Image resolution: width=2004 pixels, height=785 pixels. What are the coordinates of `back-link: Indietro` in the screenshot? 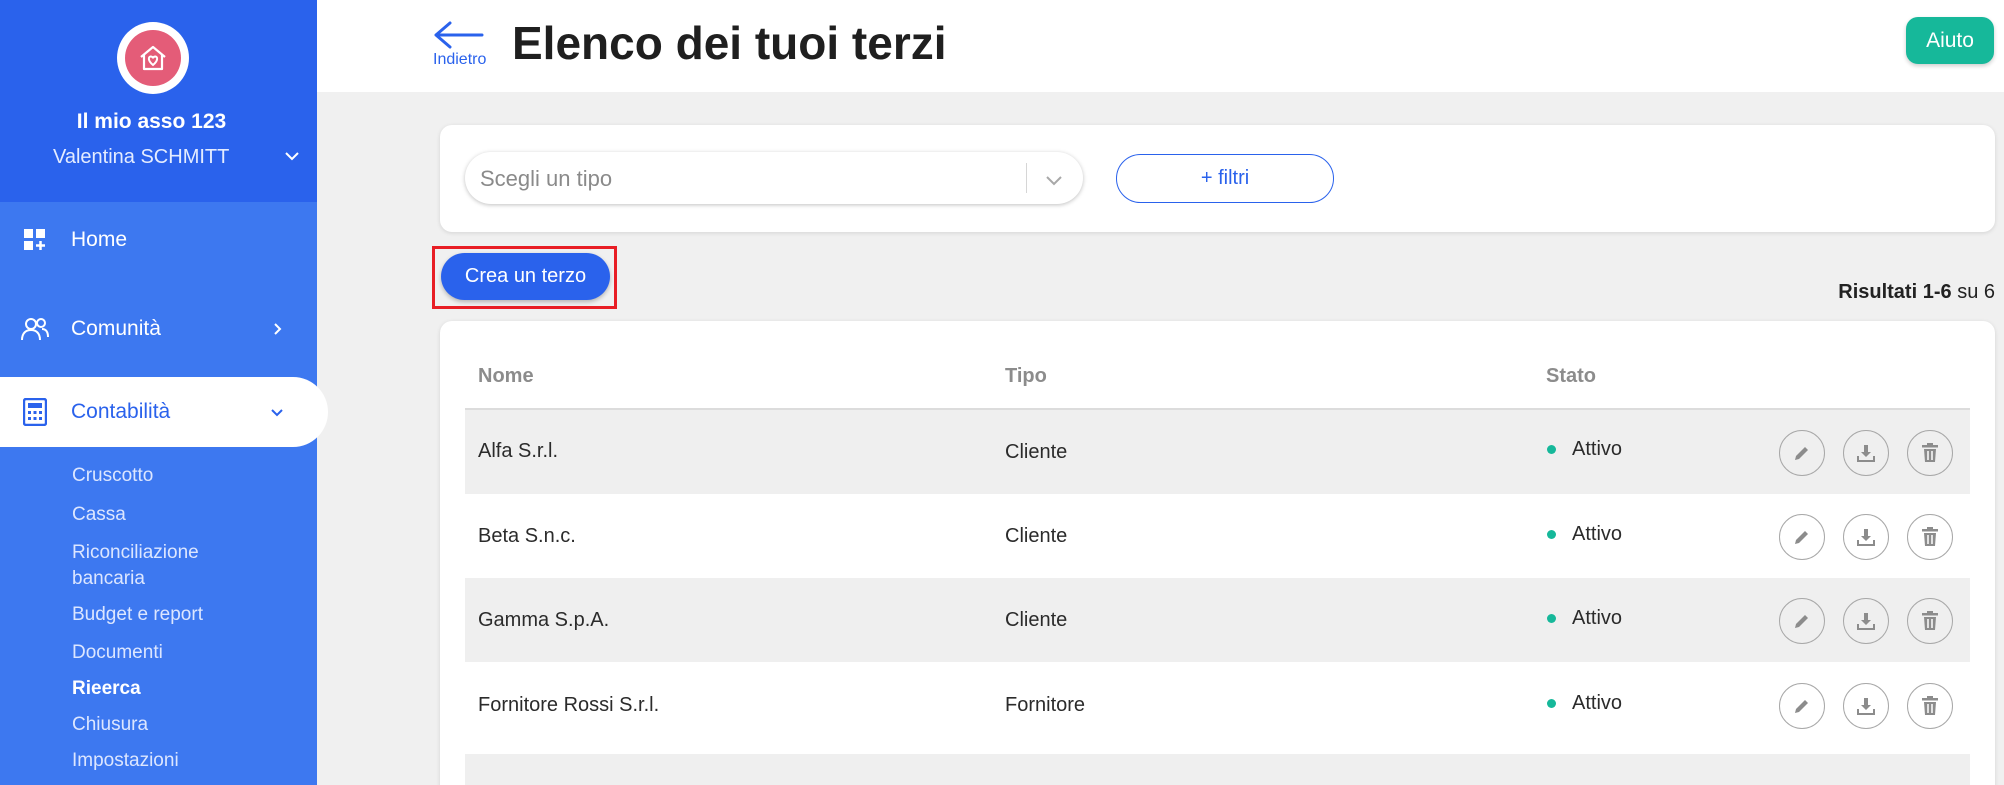 It's located at (459, 60).